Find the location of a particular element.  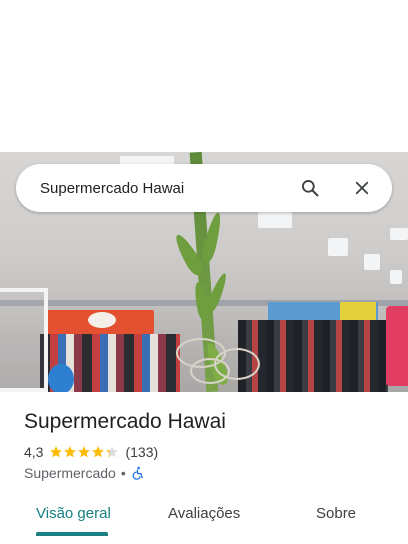

rating-row: 4,3 (133) is located at coordinates (91, 452).